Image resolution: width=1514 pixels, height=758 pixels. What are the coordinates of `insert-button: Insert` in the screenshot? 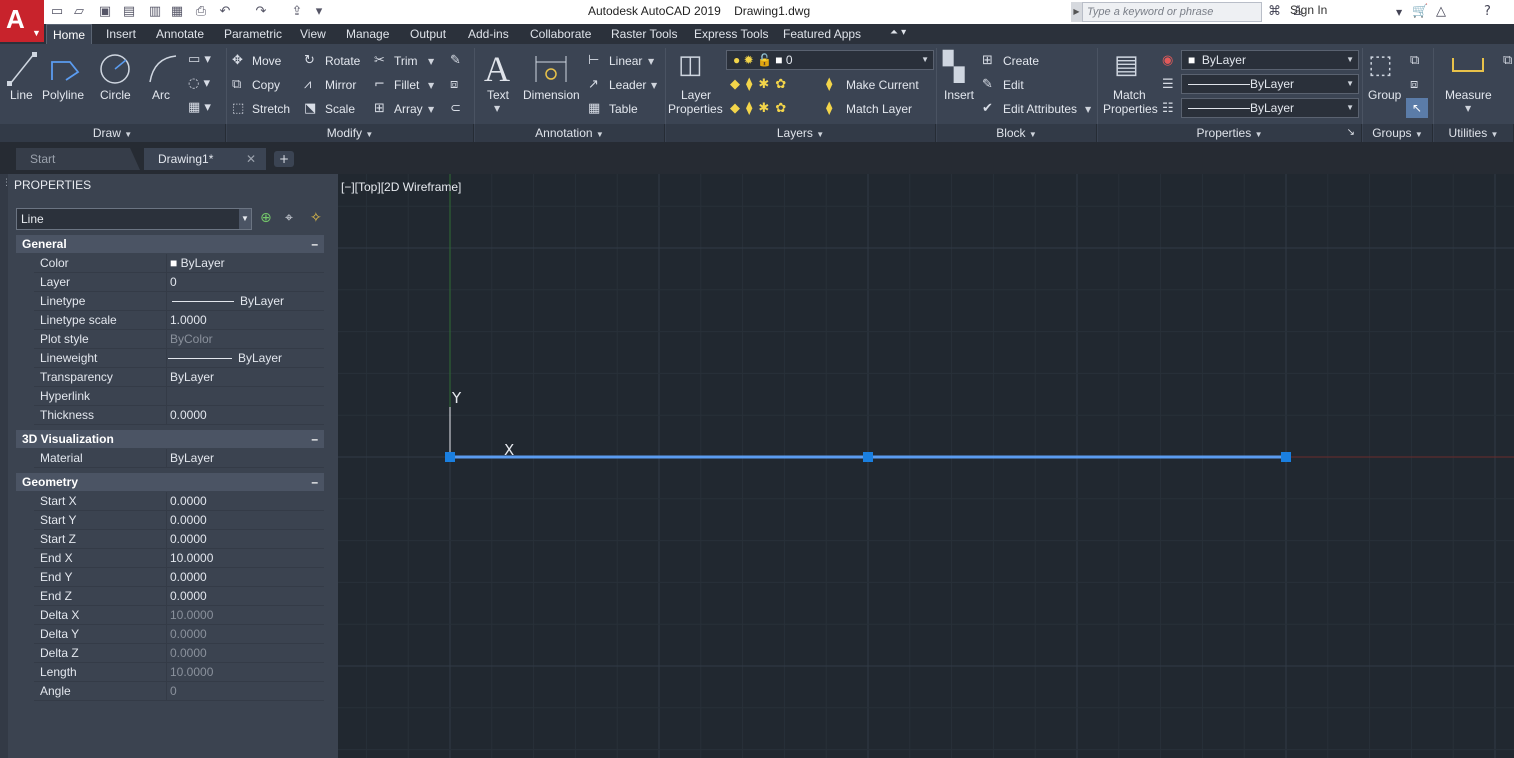 It's located at (959, 95).